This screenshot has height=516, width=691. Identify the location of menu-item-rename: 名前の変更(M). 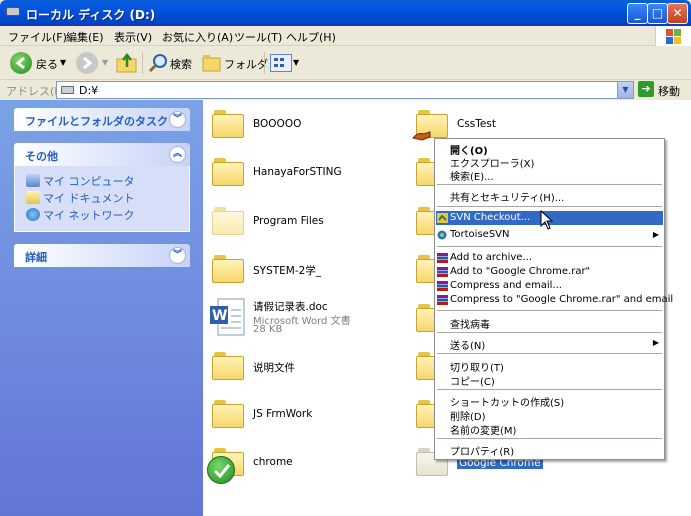
(549, 429).